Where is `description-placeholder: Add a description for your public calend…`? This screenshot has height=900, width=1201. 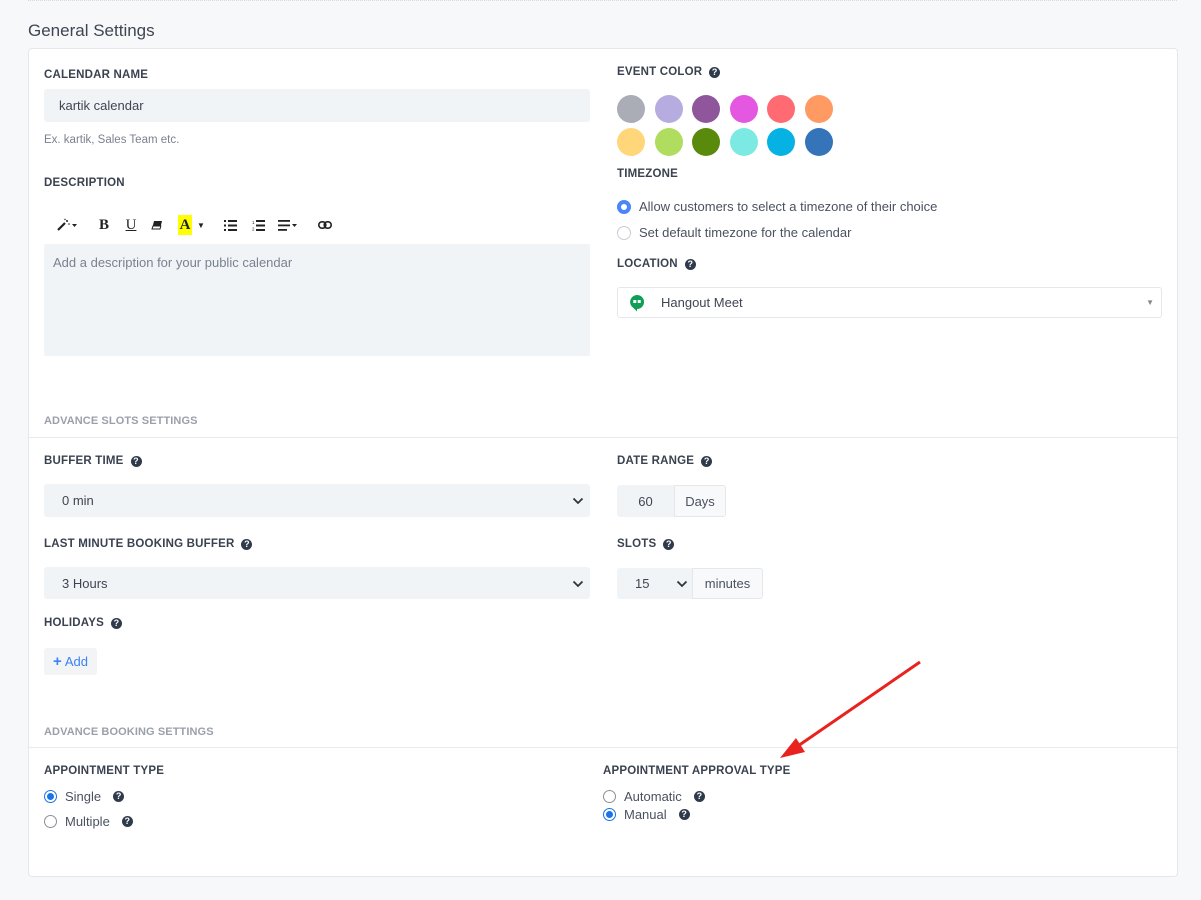
description-placeholder: Add a description for your public calend… is located at coordinates (173, 262).